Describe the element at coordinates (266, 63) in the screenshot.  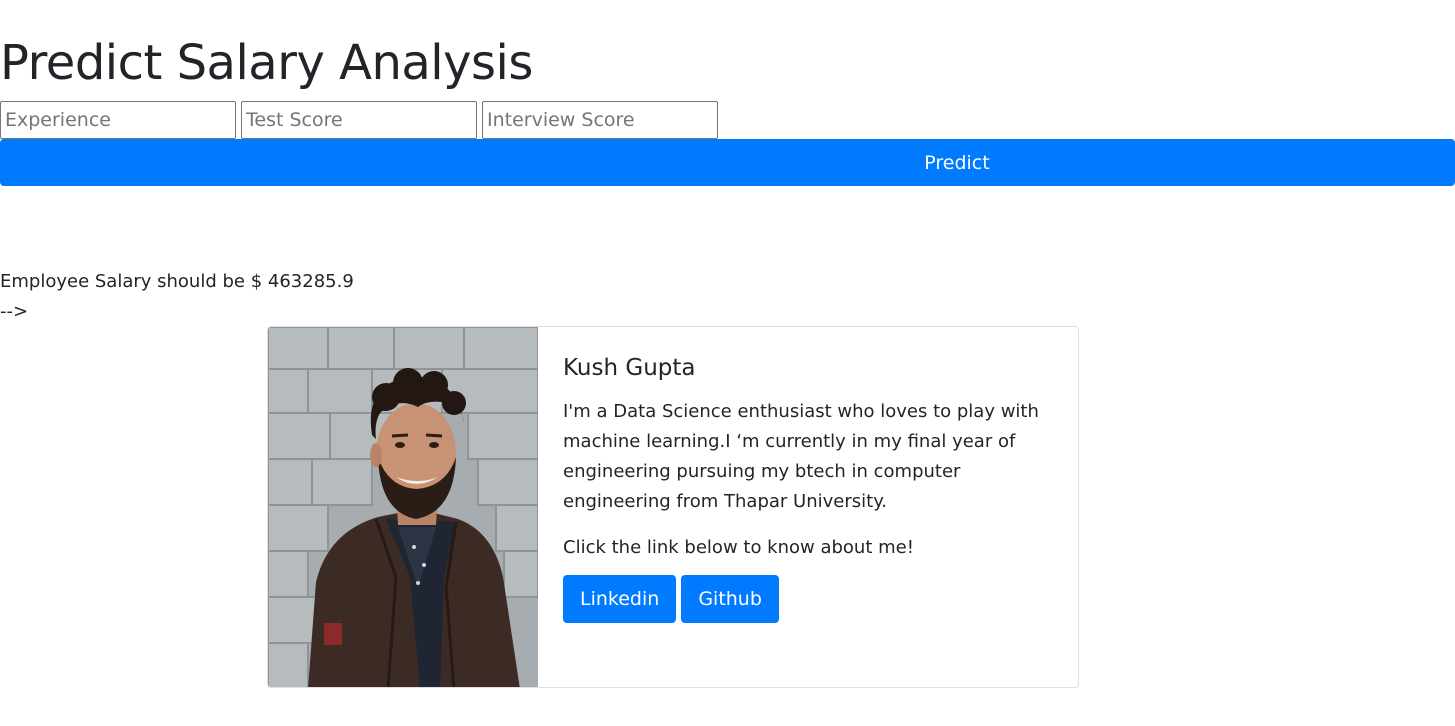
I see `page-title: Predict Salary Analysis` at that location.